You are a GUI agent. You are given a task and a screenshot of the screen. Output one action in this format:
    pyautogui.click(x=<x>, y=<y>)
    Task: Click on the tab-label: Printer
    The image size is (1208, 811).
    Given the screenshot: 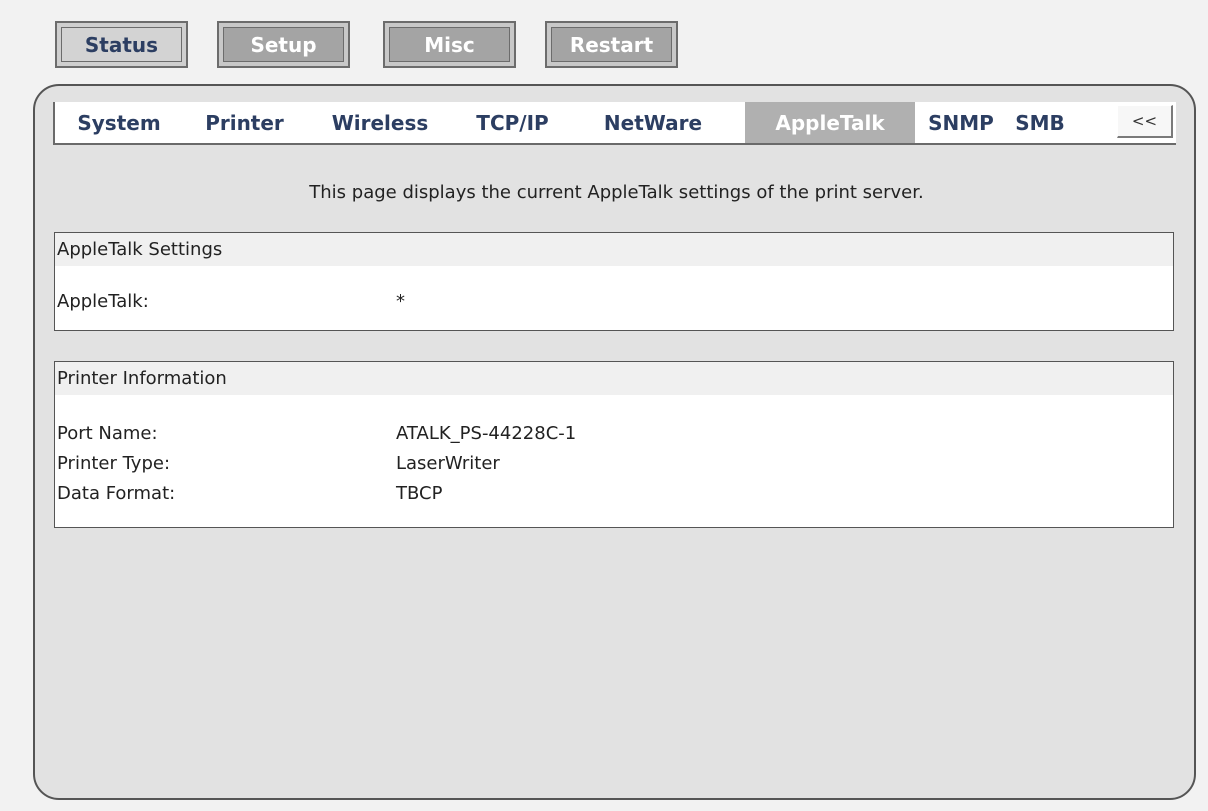 What is the action you would take?
    pyautogui.click(x=244, y=122)
    